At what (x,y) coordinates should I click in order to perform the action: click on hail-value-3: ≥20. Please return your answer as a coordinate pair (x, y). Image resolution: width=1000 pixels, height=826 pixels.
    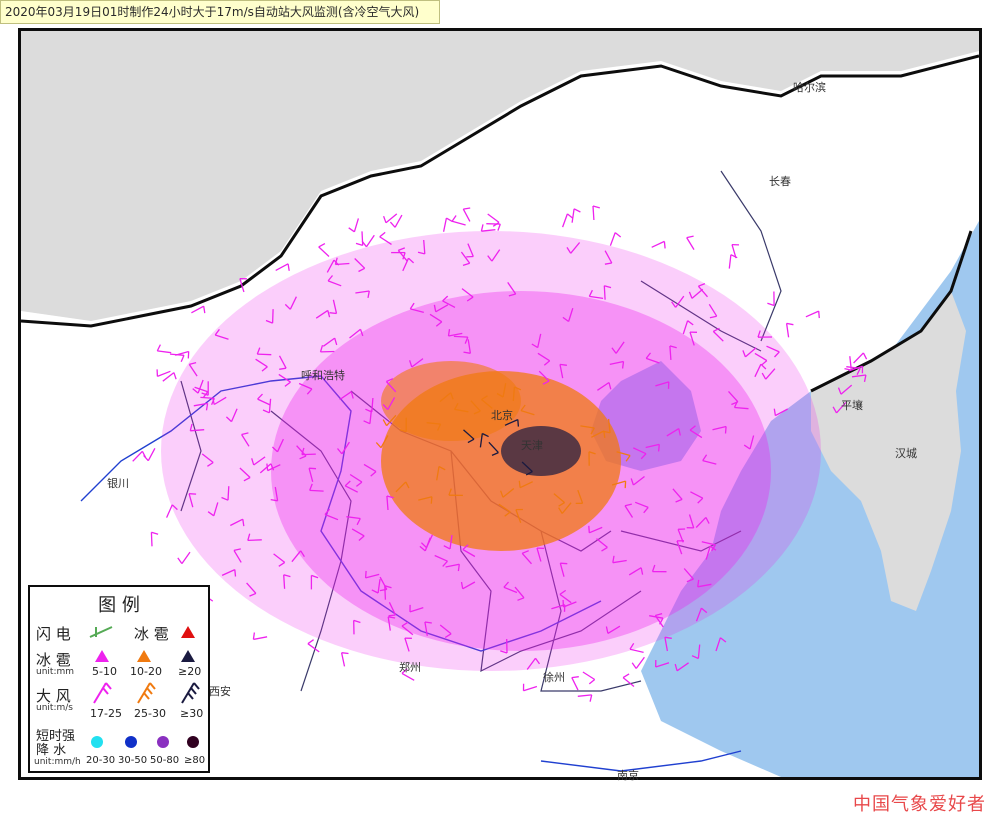
    Looking at the image, I should click on (190, 671).